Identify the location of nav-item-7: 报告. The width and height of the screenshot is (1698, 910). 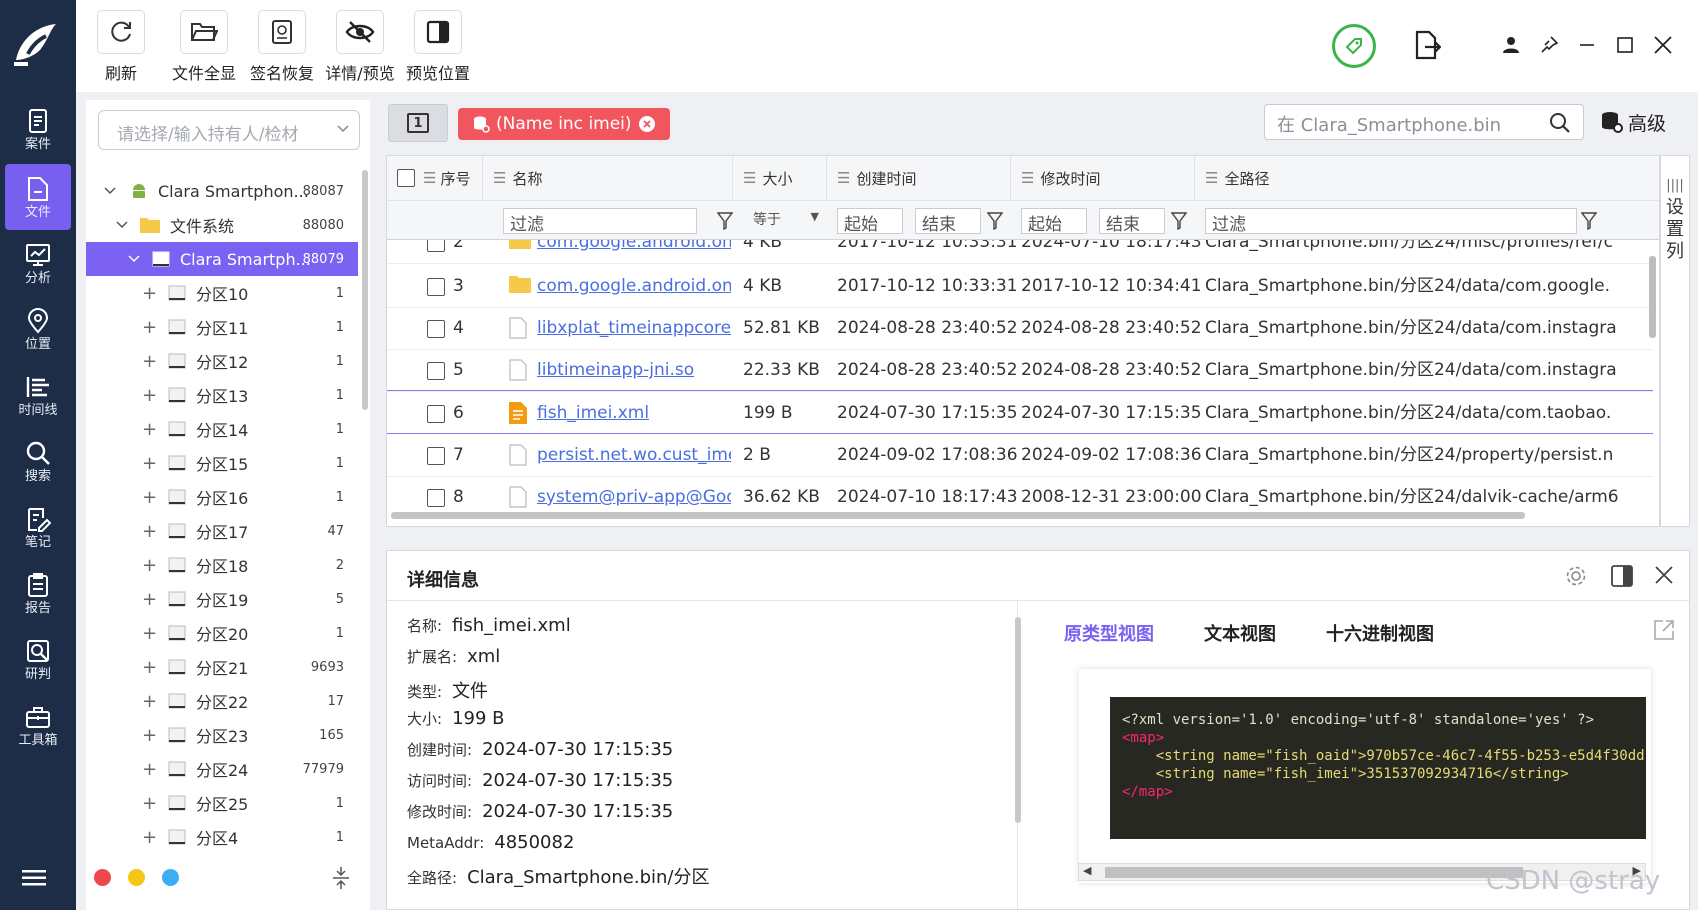
(38, 593).